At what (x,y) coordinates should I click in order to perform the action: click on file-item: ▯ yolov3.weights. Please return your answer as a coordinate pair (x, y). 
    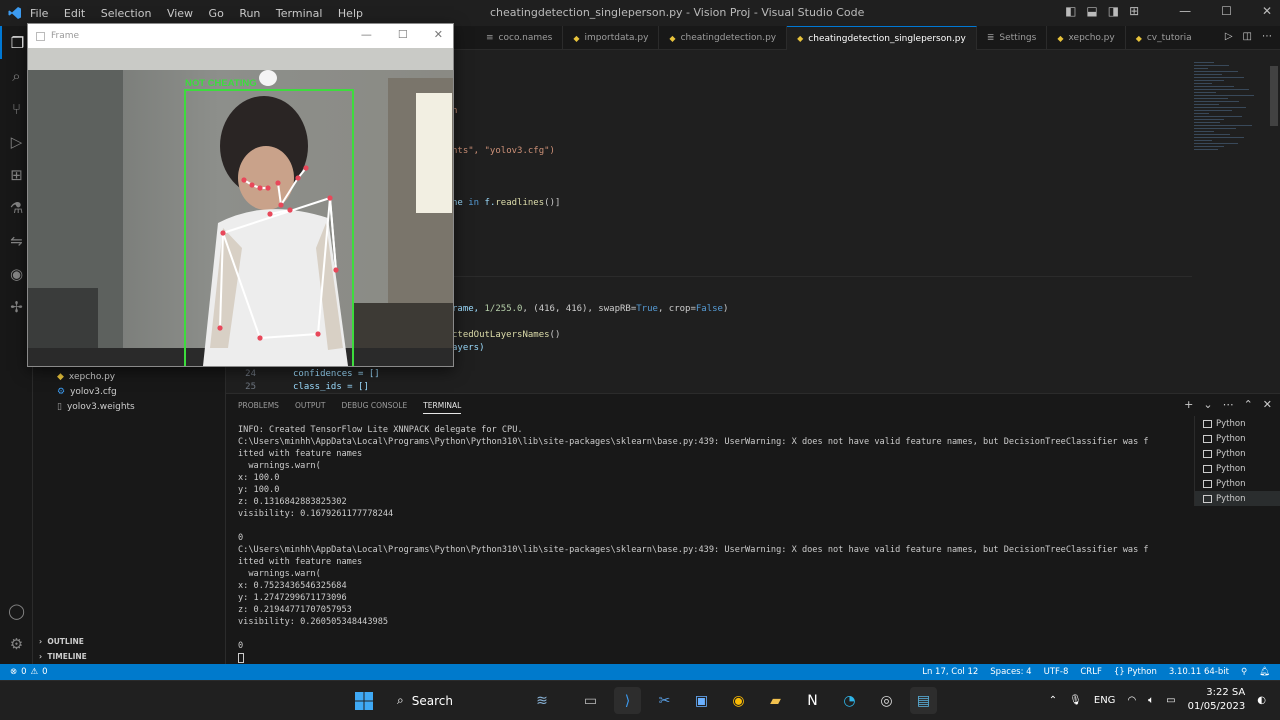
    Looking at the image, I should click on (96, 407).